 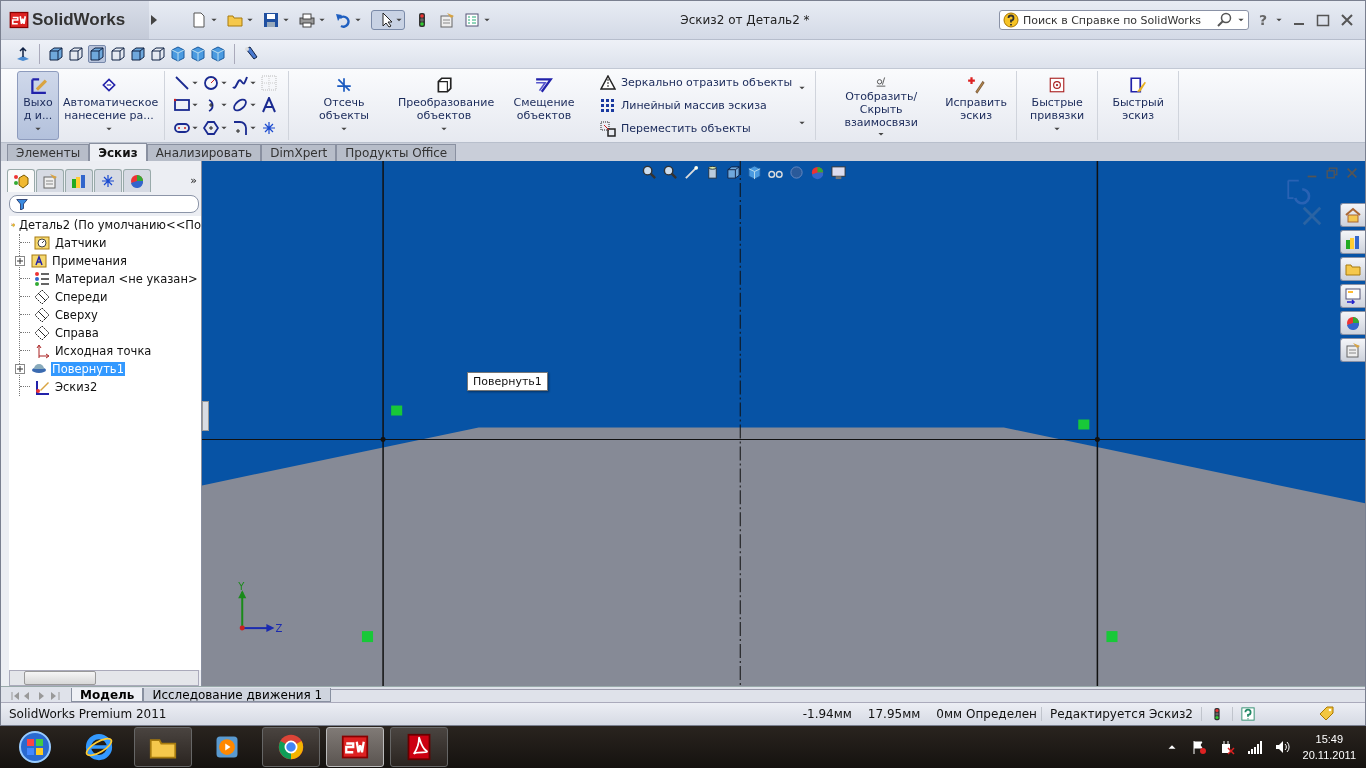 I want to click on speaker-icon, so click(x=1282, y=747).